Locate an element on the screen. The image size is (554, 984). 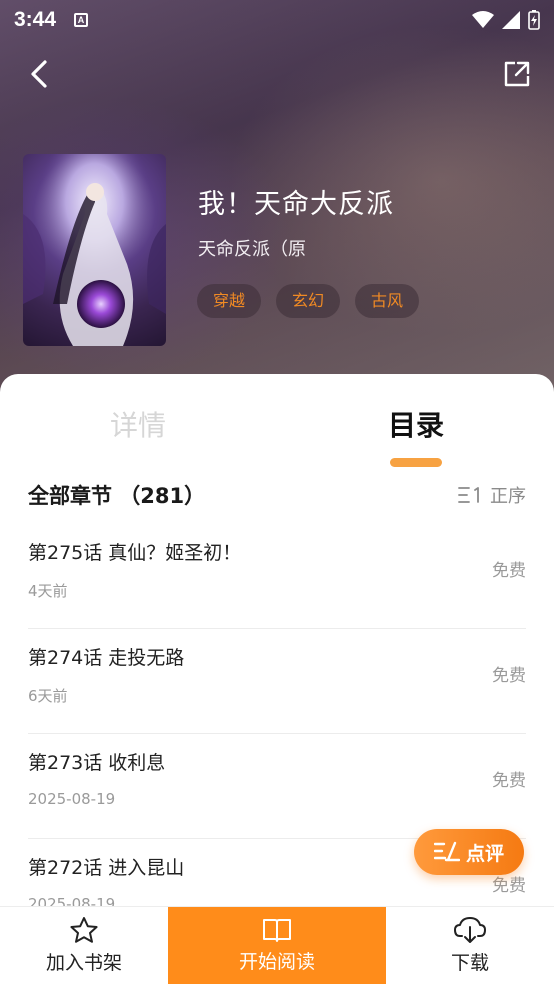
start-reading-label: 开始阅读 is located at coordinates (276, 962).